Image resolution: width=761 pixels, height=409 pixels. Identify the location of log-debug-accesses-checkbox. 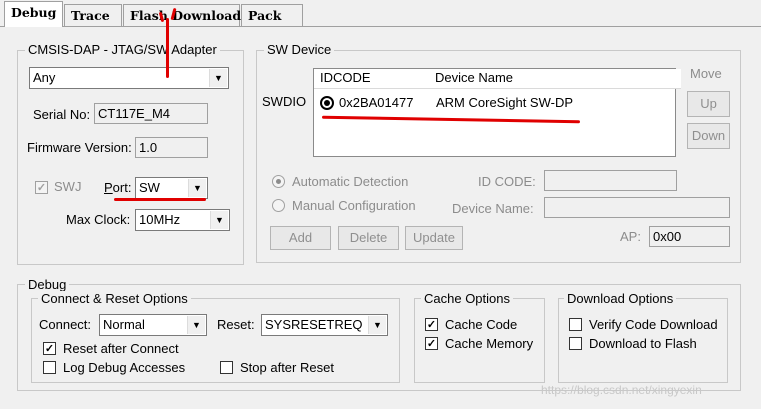
(49, 367).